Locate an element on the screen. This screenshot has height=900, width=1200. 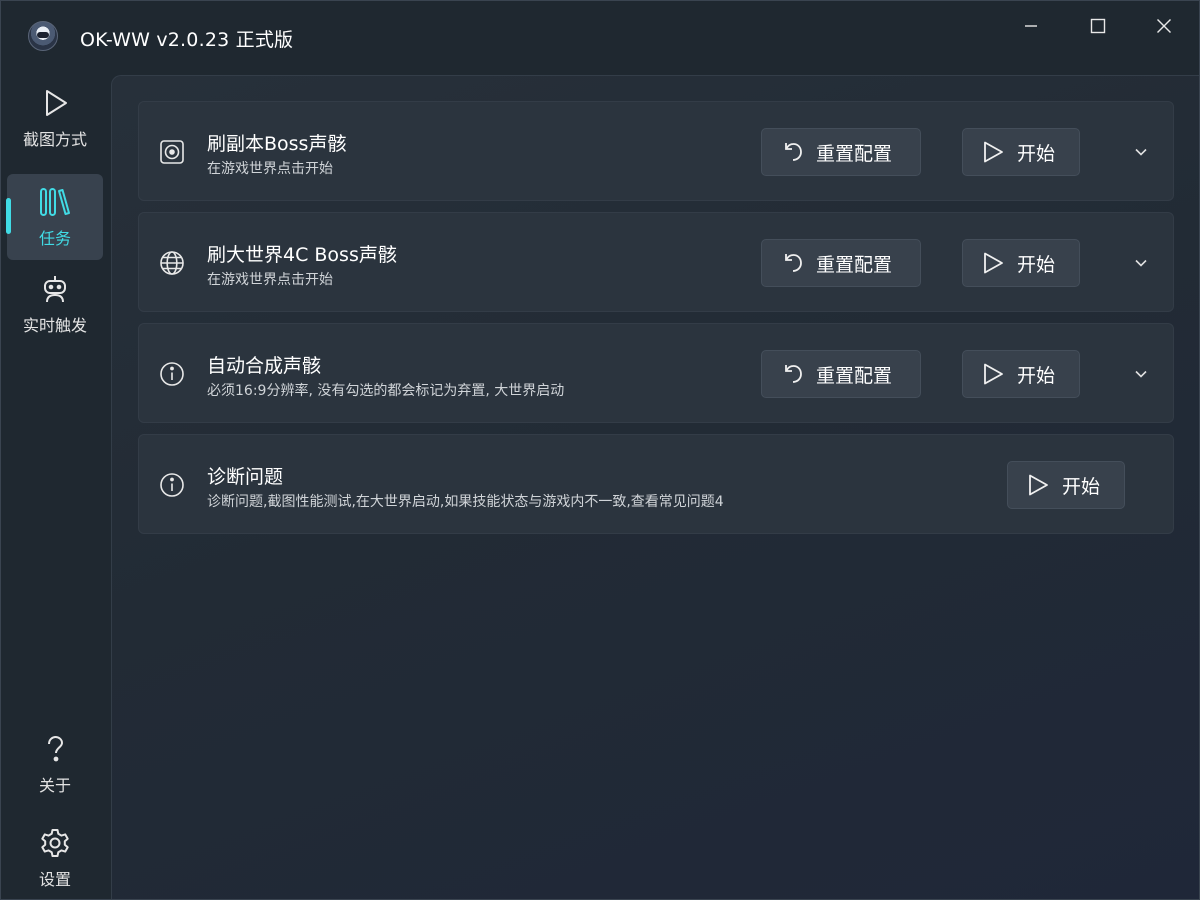
minimize-icon is located at coordinates (1031, 26).